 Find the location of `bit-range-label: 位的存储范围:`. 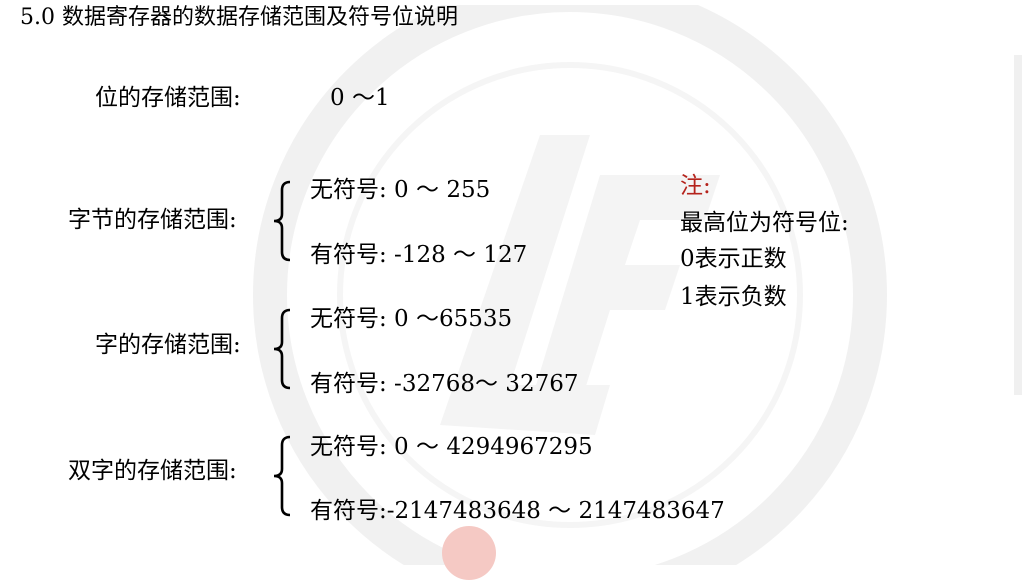

bit-range-label: 位的存储范围: is located at coordinates (168, 98).